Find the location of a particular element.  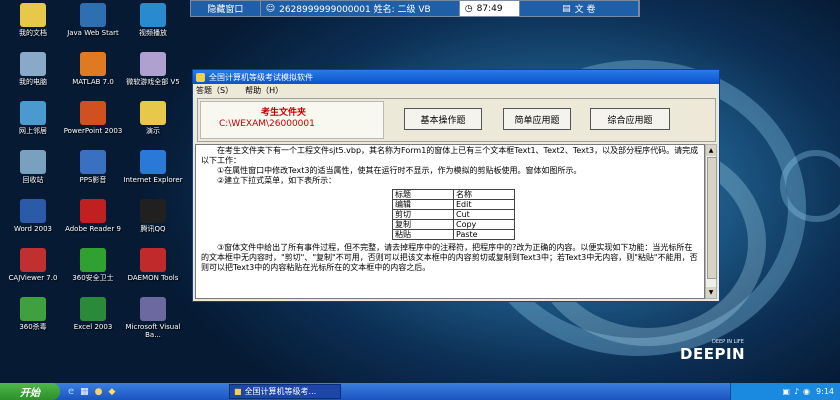

desktop-icon-12: Word 2003 is located at coordinates (33, 216).